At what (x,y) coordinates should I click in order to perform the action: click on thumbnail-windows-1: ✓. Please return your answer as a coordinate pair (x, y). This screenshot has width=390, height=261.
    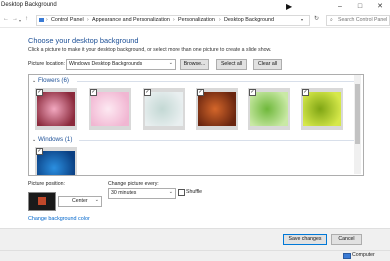
    Looking at the image, I should click on (56, 161).